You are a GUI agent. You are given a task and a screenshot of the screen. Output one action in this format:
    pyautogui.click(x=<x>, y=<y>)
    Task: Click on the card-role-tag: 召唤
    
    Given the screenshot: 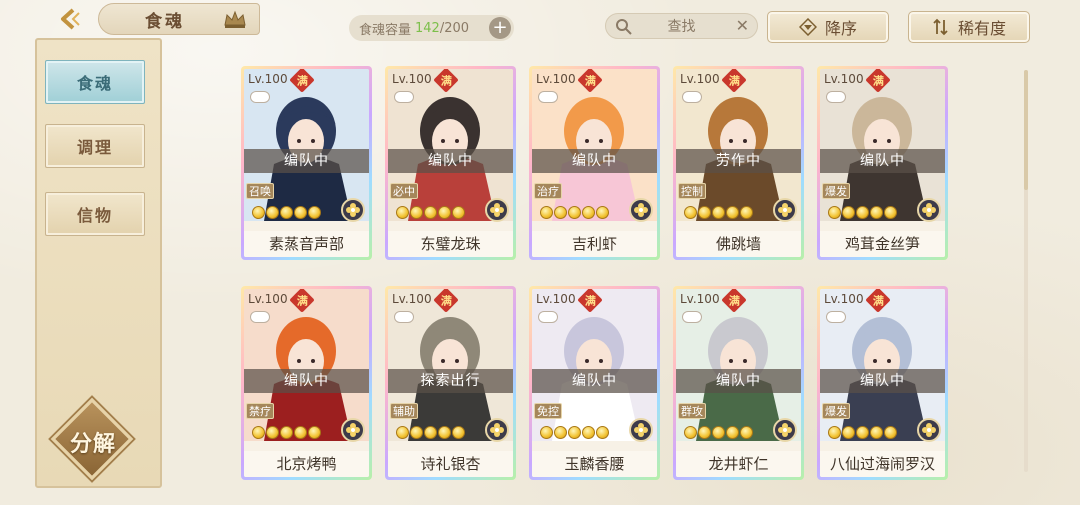 What is the action you would take?
    pyautogui.click(x=260, y=191)
    